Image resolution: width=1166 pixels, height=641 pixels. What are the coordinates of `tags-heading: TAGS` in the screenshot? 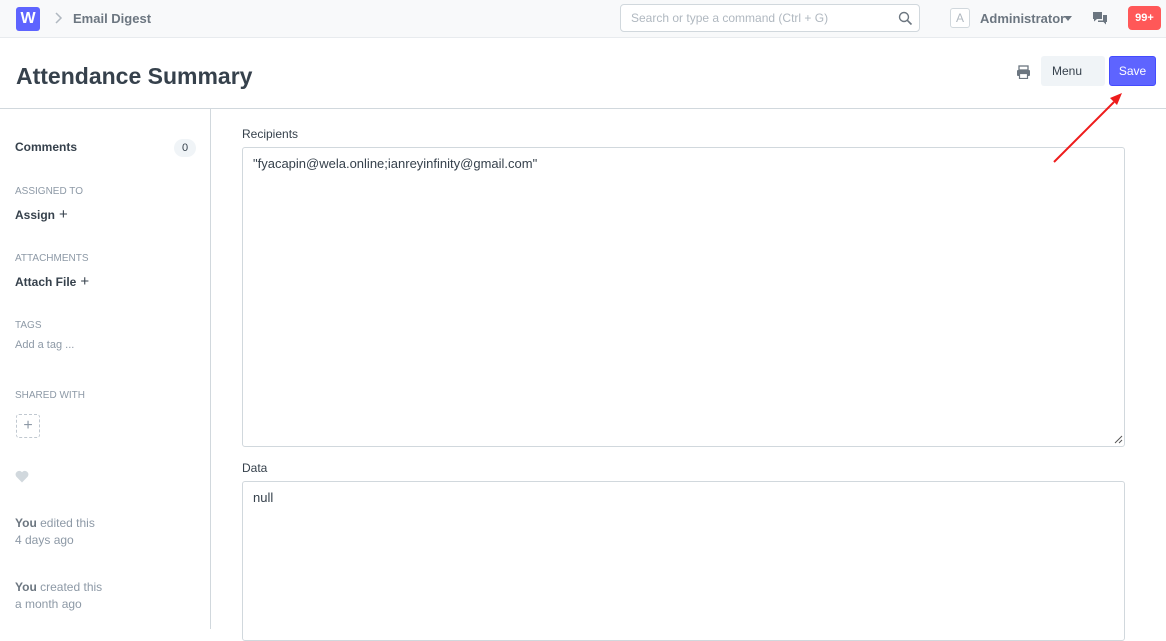 It's located at (28, 325).